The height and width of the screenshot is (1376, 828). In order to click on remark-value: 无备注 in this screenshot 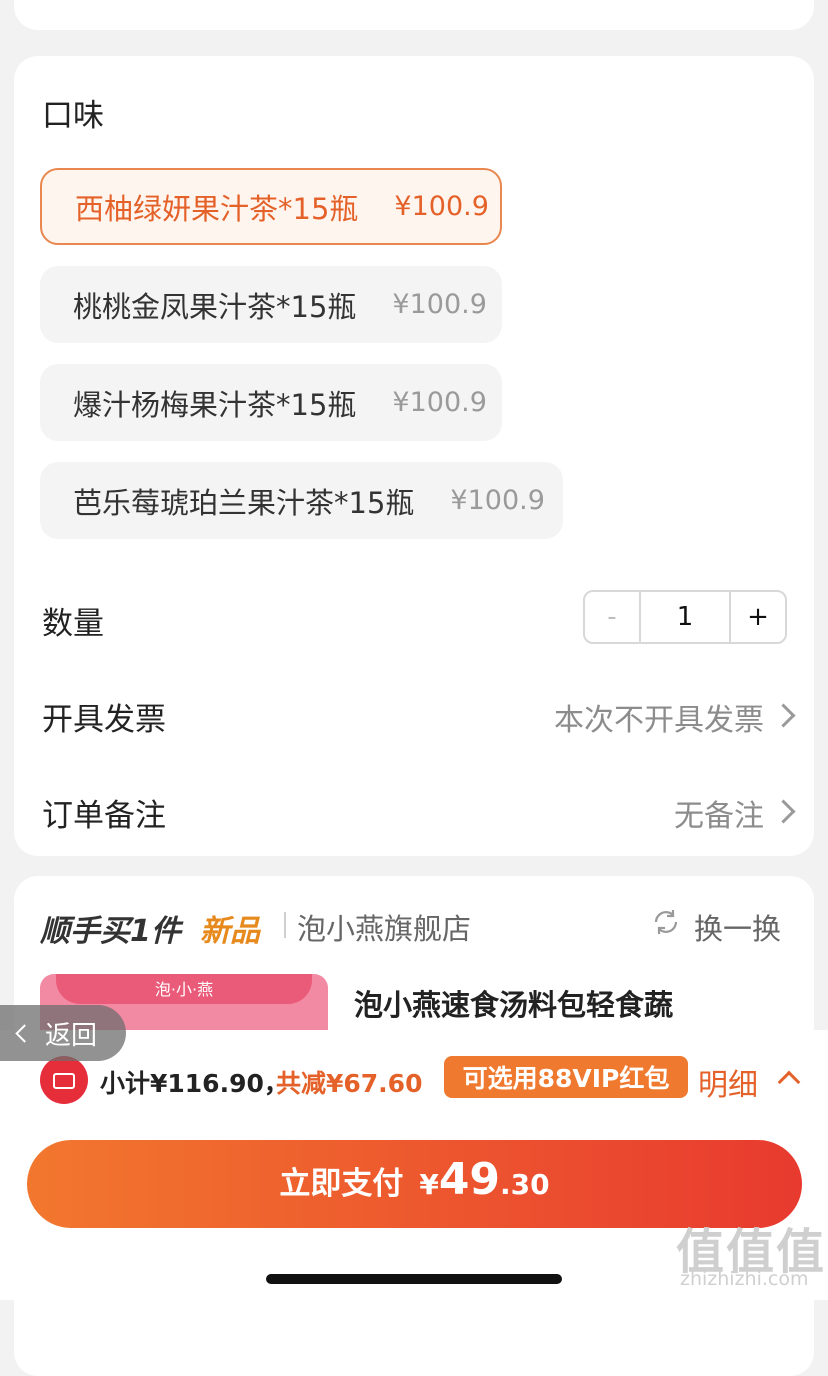, I will do `click(719, 813)`.